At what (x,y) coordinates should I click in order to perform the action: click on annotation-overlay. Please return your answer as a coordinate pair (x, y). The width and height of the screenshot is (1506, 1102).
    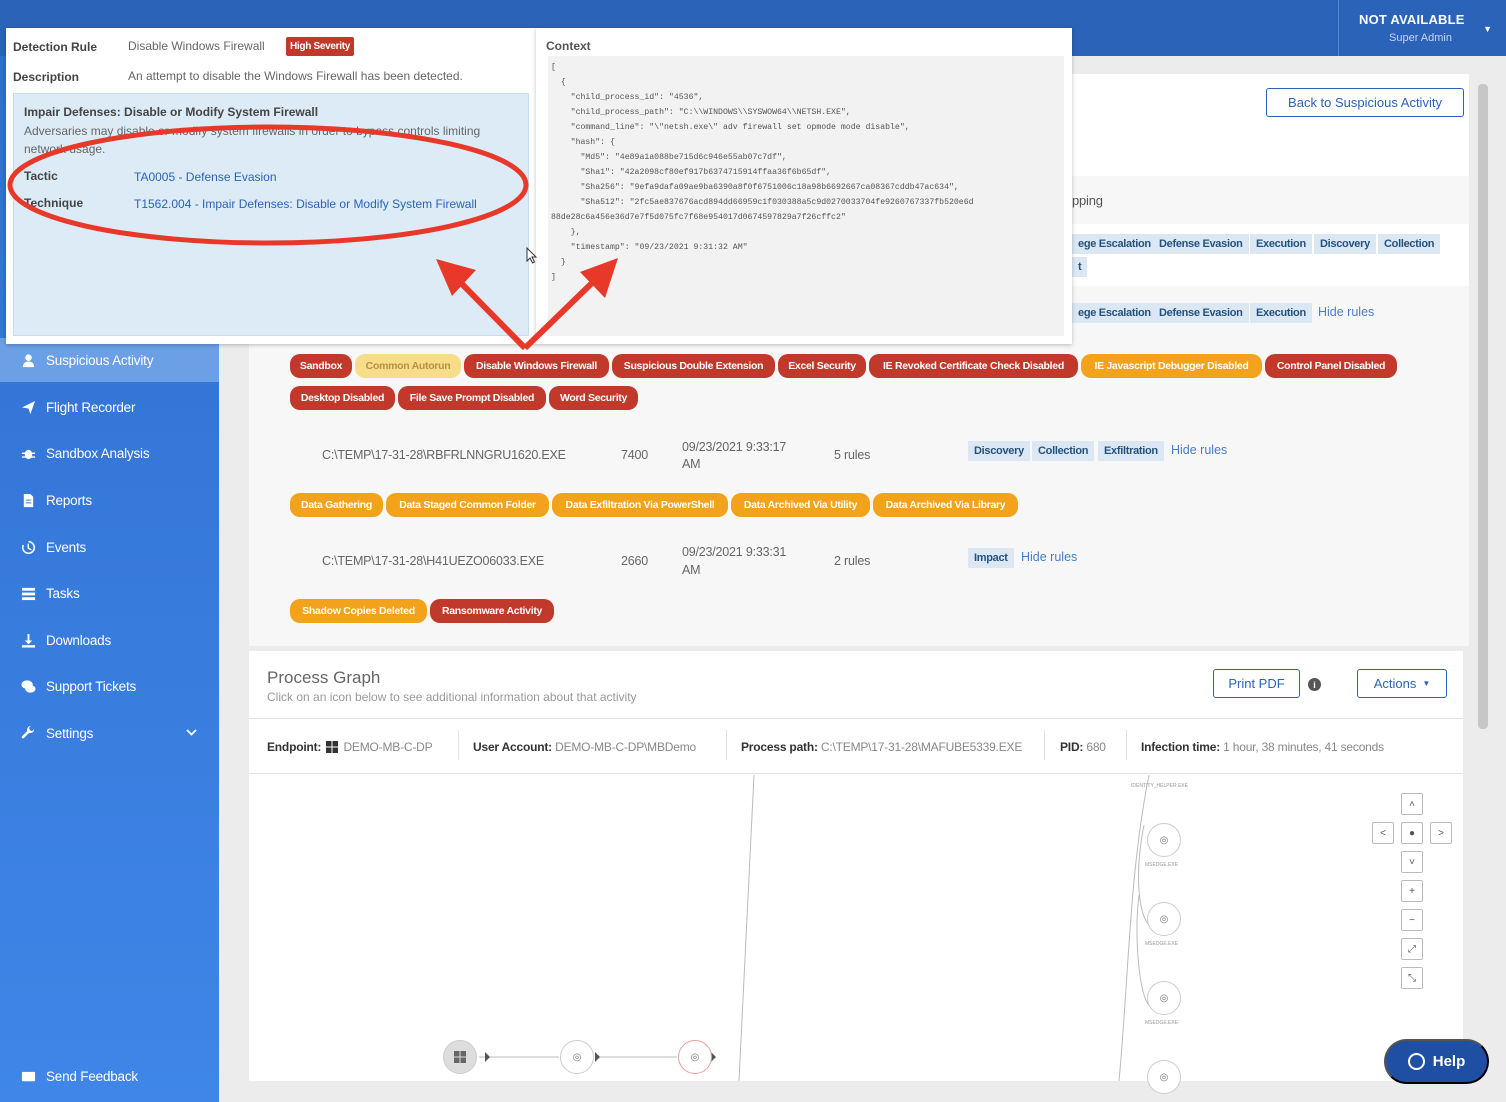
    Looking at the image, I should click on (312, 237).